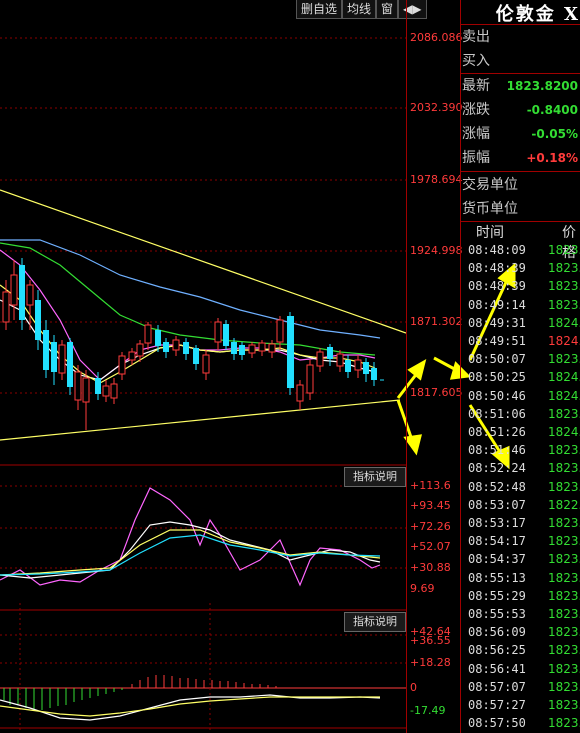 This screenshot has height=733, width=580. What do you see at coordinates (521, 61) in the screenshot?
I see `quote-row-bid: 买入` at bounding box center [521, 61].